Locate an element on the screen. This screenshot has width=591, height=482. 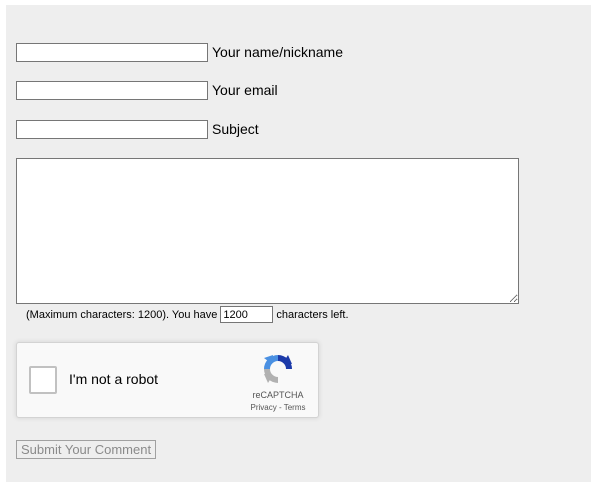
subject-input is located at coordinates (112, 129).